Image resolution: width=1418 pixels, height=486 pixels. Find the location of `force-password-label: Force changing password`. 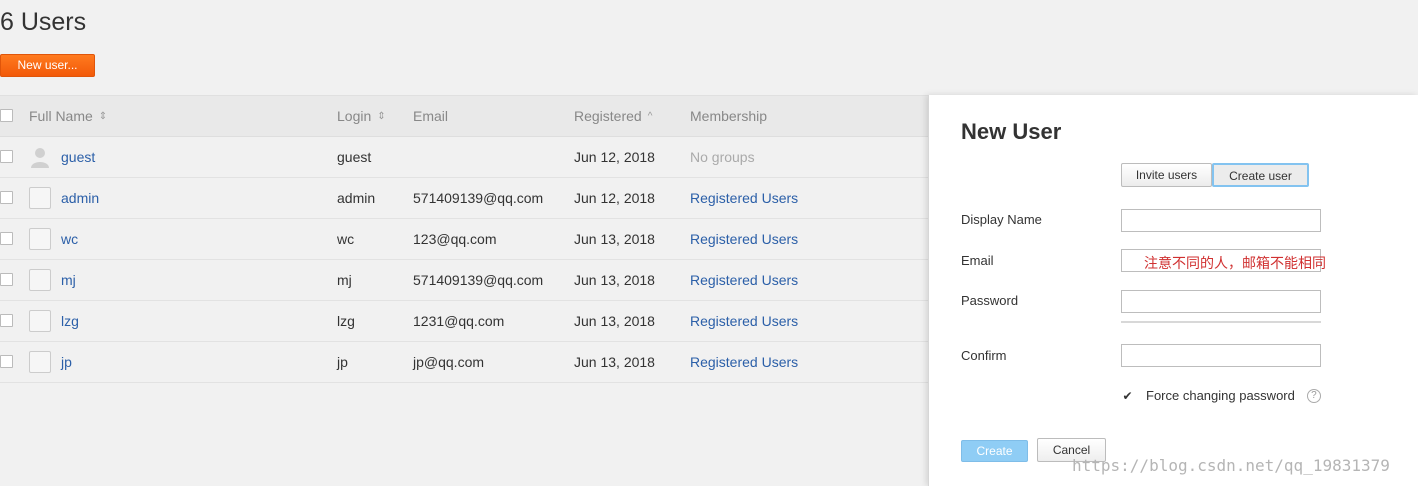

force-password-label: Force changing password is located at coordinates (1220, 395).